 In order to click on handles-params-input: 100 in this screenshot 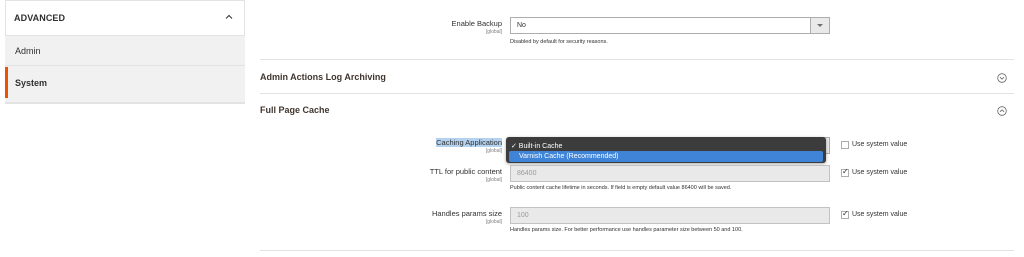, I will do `click(670, 215)`.